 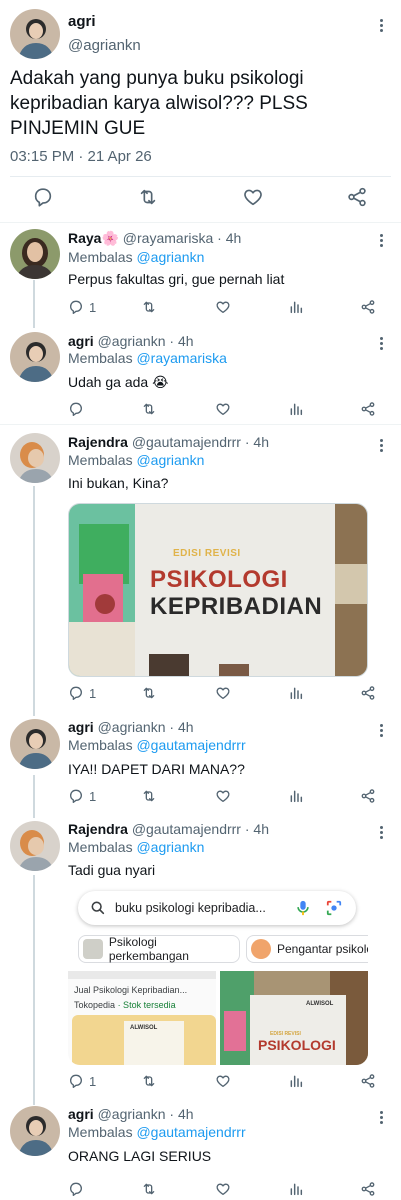 I want to click on divider, so click(x=200, y=424).